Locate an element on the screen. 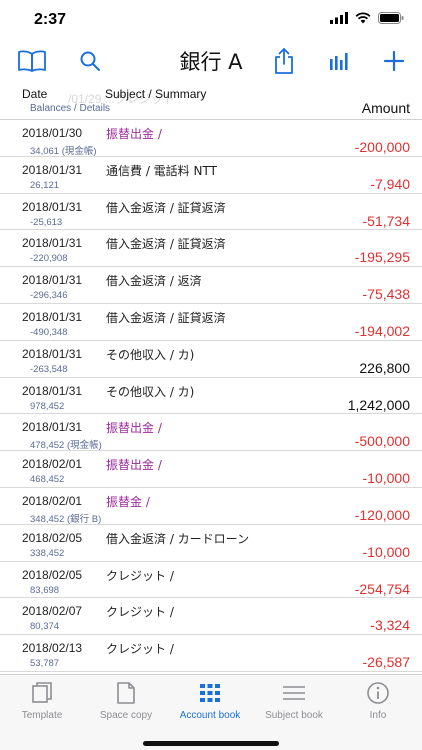 The image size is (422, 750). row-amount: -7,940 is located at coordinates (390, 183).